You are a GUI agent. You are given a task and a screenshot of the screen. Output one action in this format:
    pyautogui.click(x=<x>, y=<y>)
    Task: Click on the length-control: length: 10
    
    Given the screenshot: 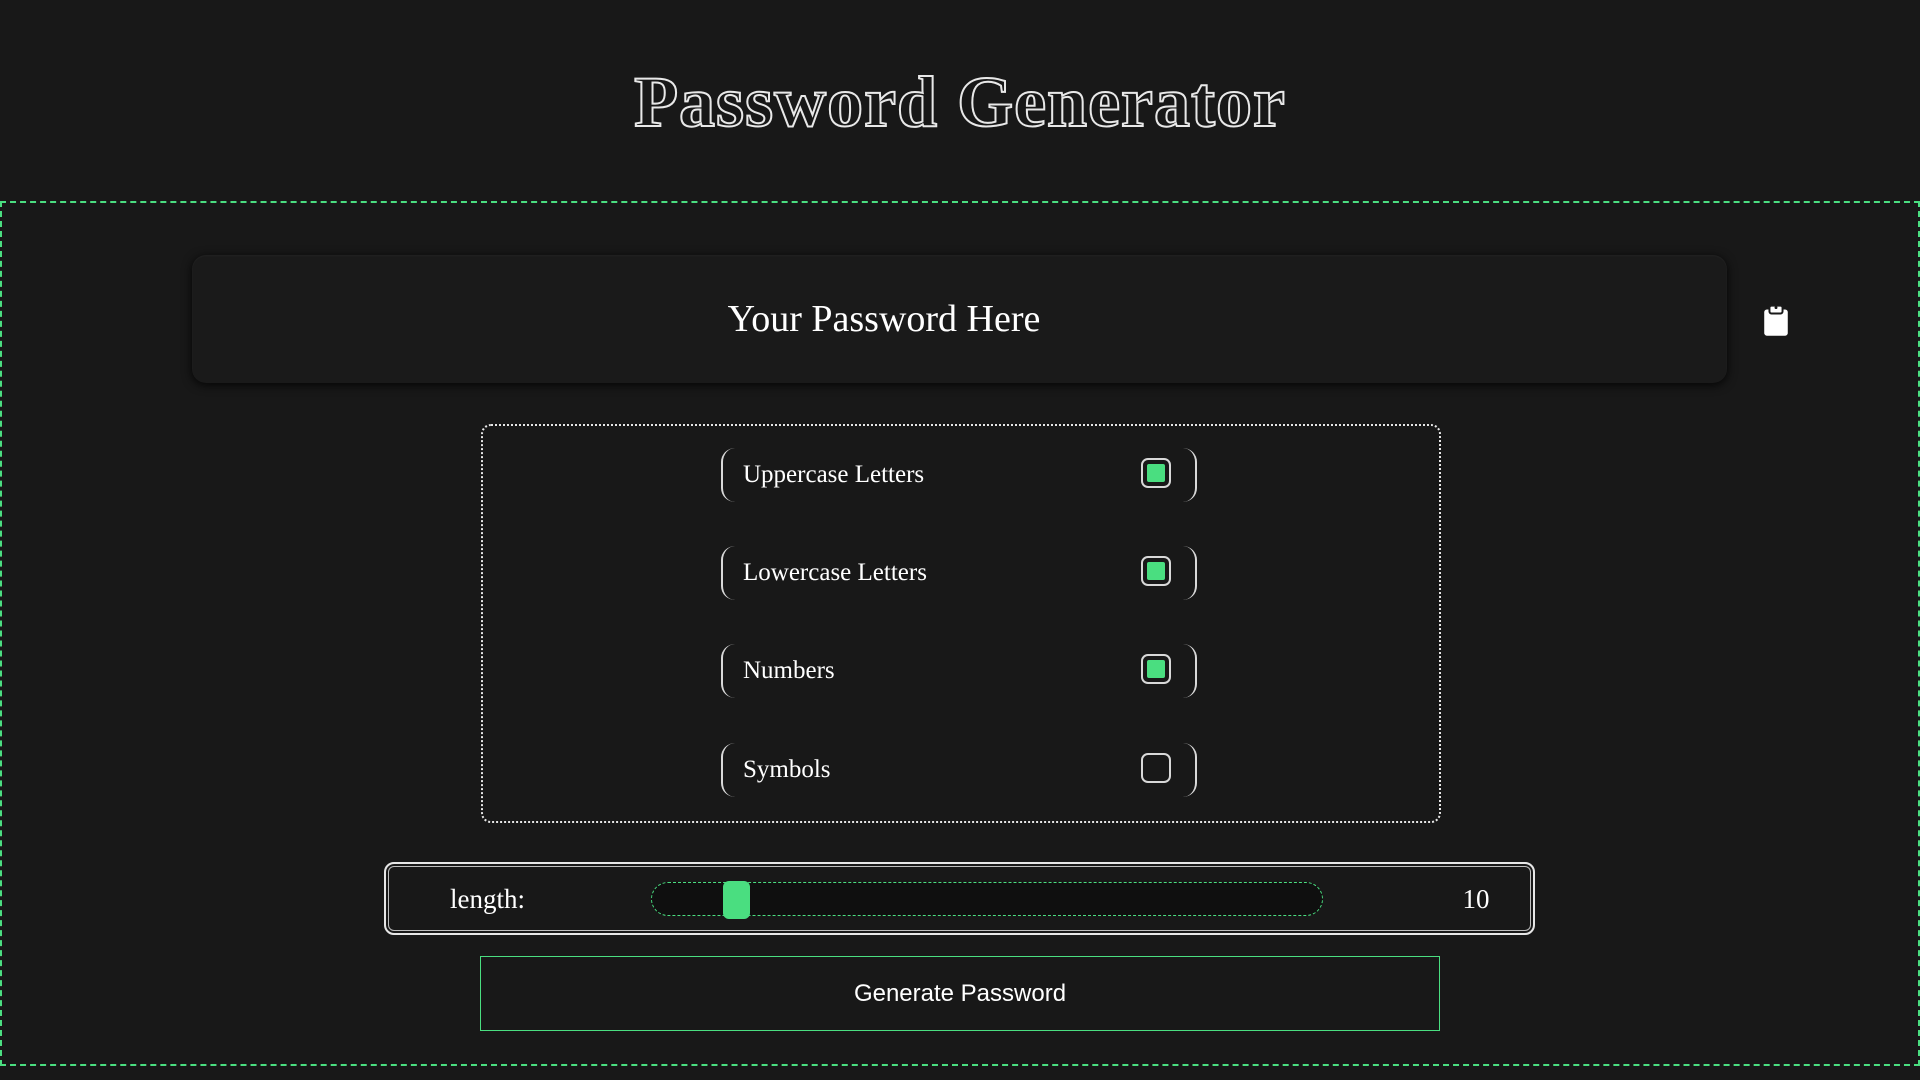 What is the action you would take?
    pyautogui.click(x=959, y=898)
    